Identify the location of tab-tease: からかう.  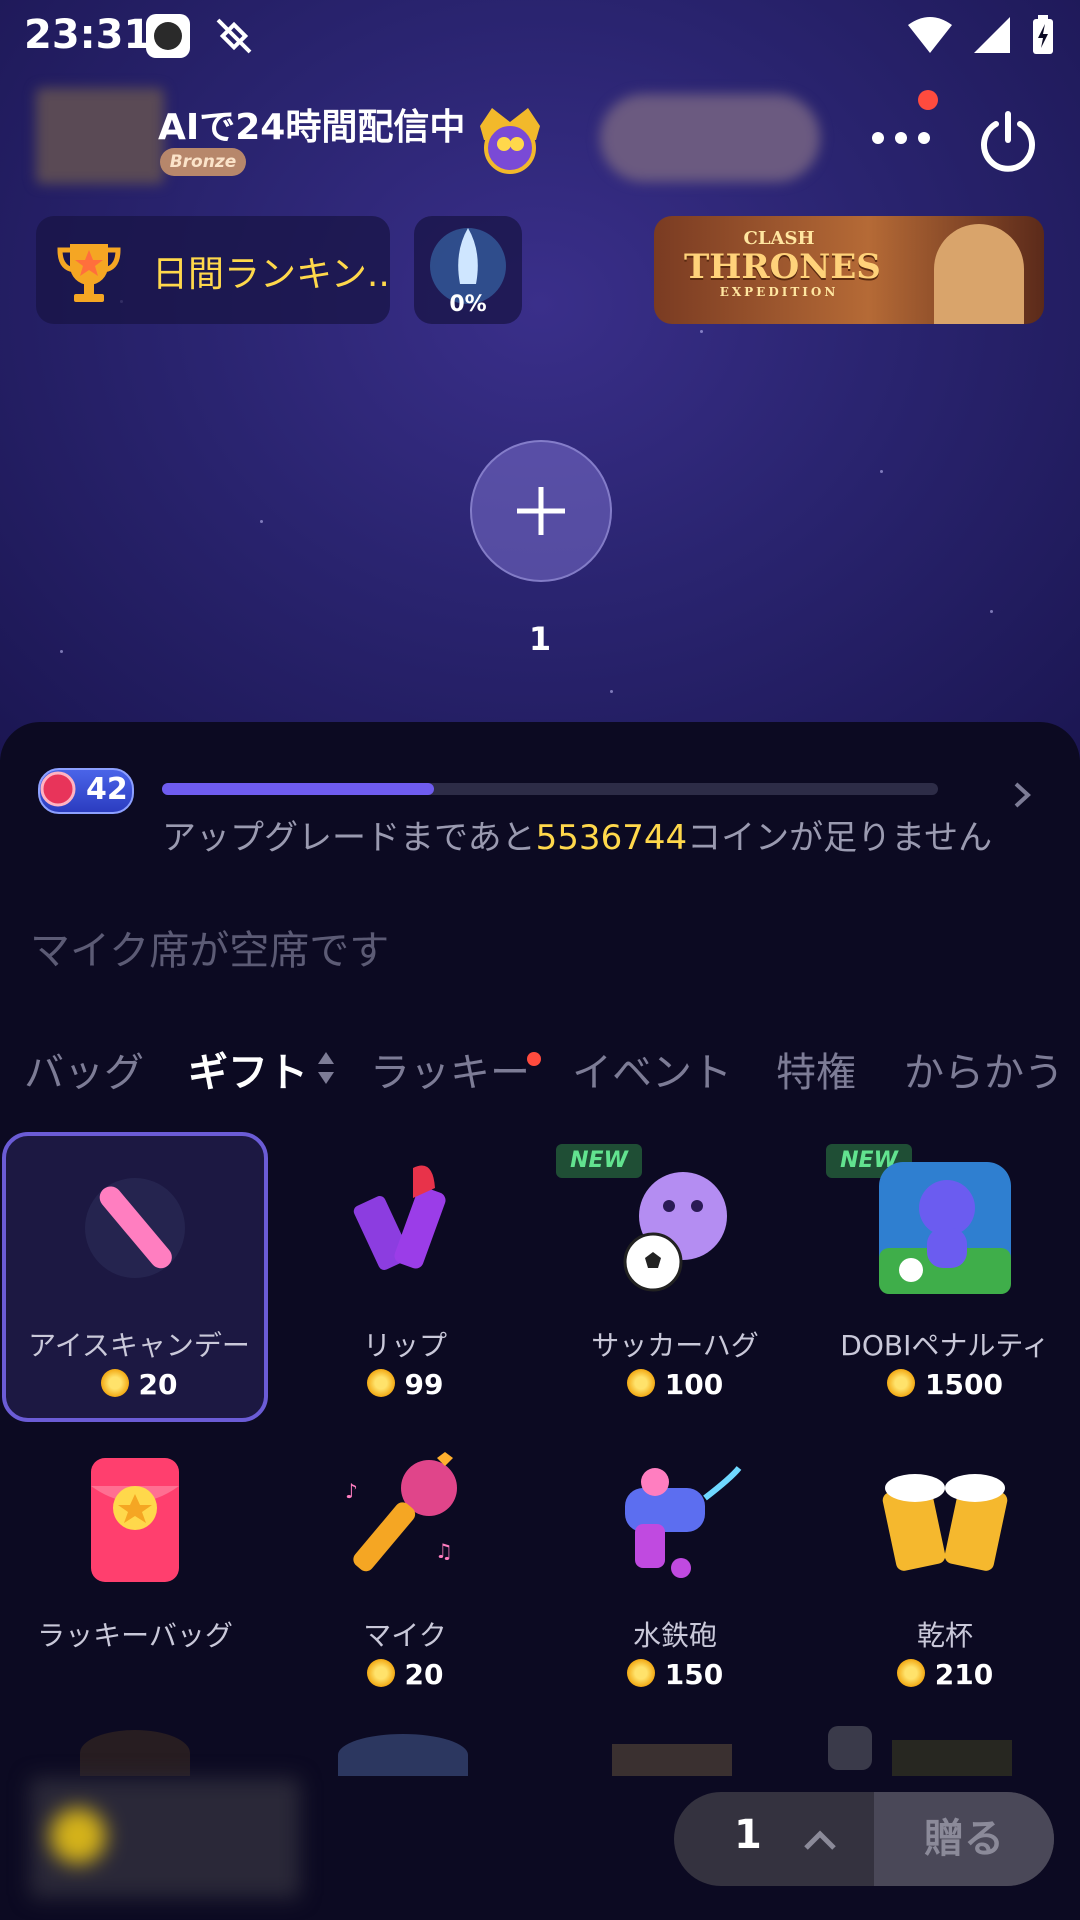
(984, 1069).